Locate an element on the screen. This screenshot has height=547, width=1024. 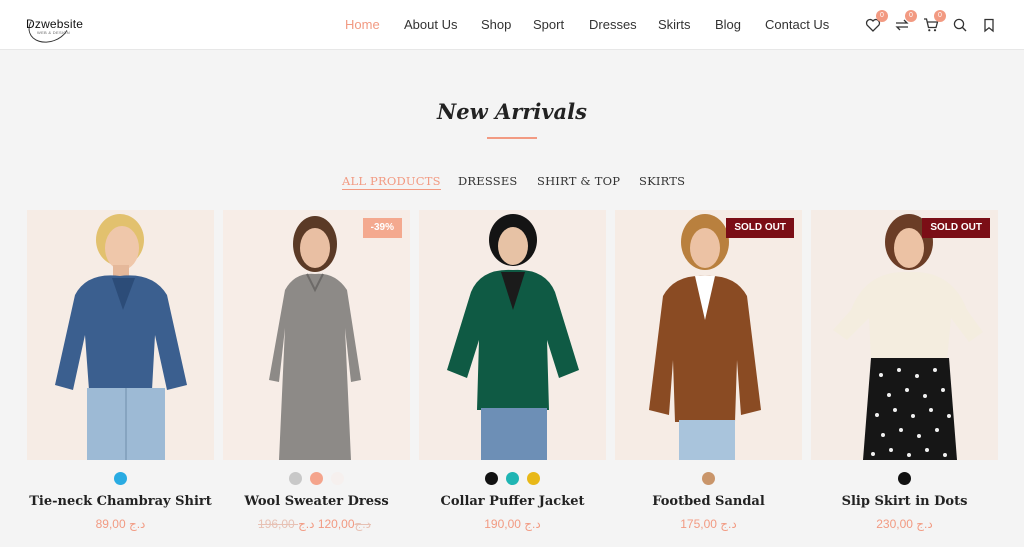
wishlist-count-badge: 0 is located at coordinates (882, 16).